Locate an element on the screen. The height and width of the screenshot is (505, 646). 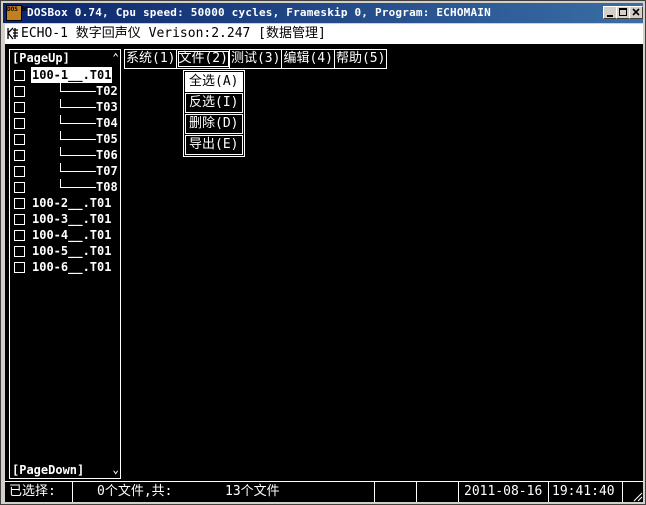
file-list-item: 100-1__.T01 is located at coordinates (65, 75).